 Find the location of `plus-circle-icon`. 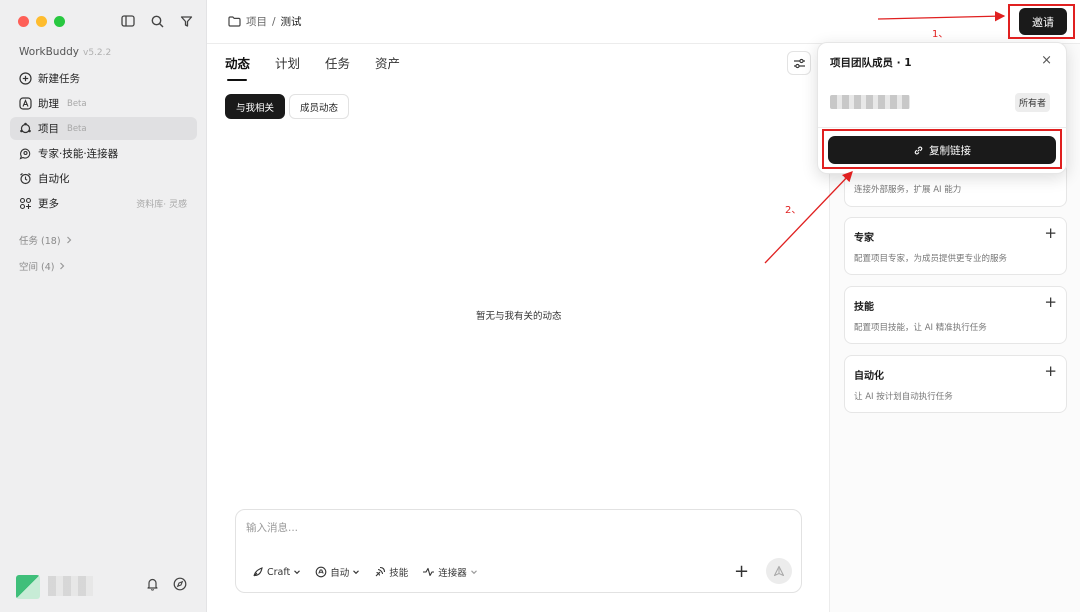

plus-circle-icon is located at coordinates (25, 79).